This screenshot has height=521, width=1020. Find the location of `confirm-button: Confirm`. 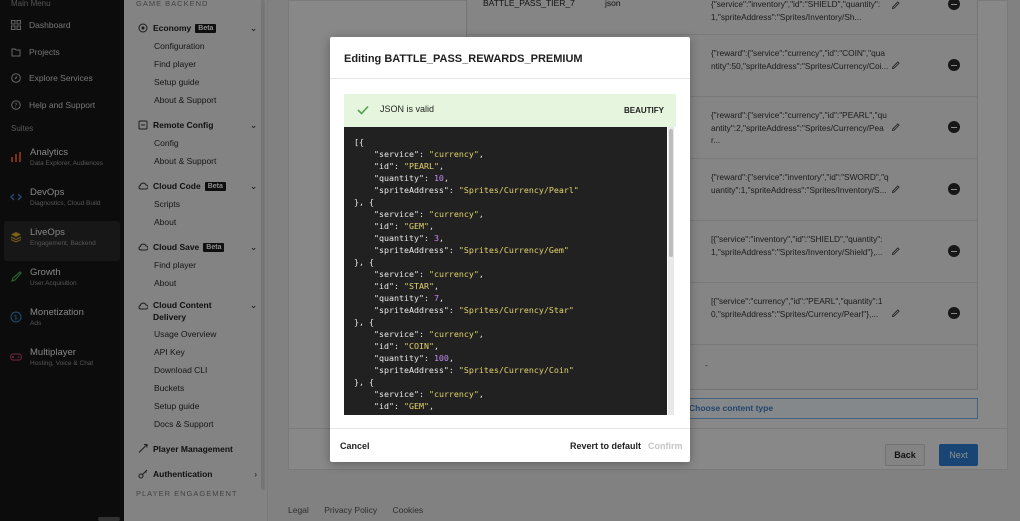

confirm-button: Confirm is located at coordinates (665, 446).